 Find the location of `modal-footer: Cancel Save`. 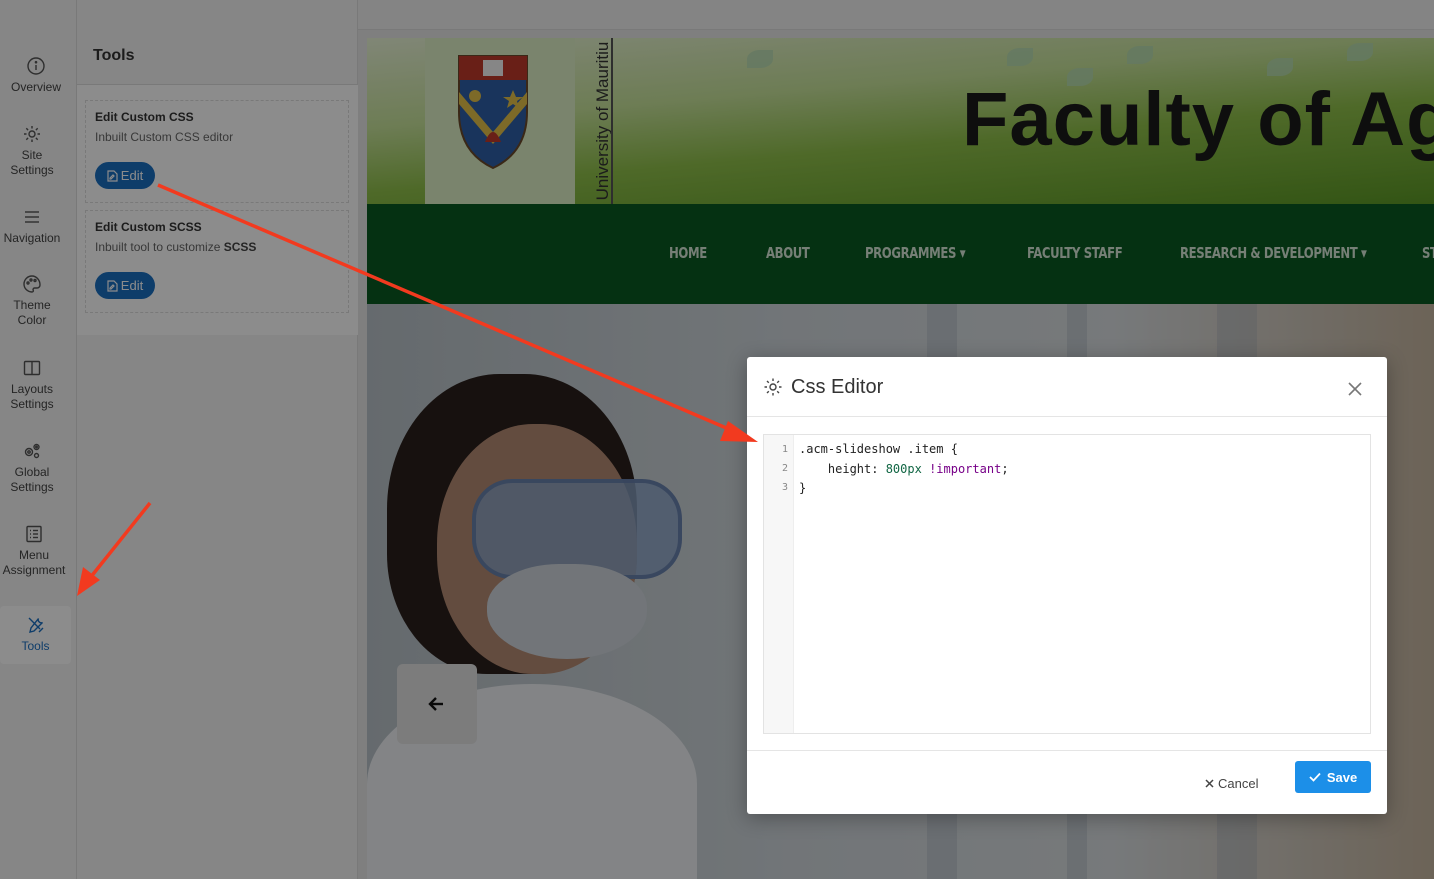

modal-footer: Cancel Save is located at coordinates (1067, 782).